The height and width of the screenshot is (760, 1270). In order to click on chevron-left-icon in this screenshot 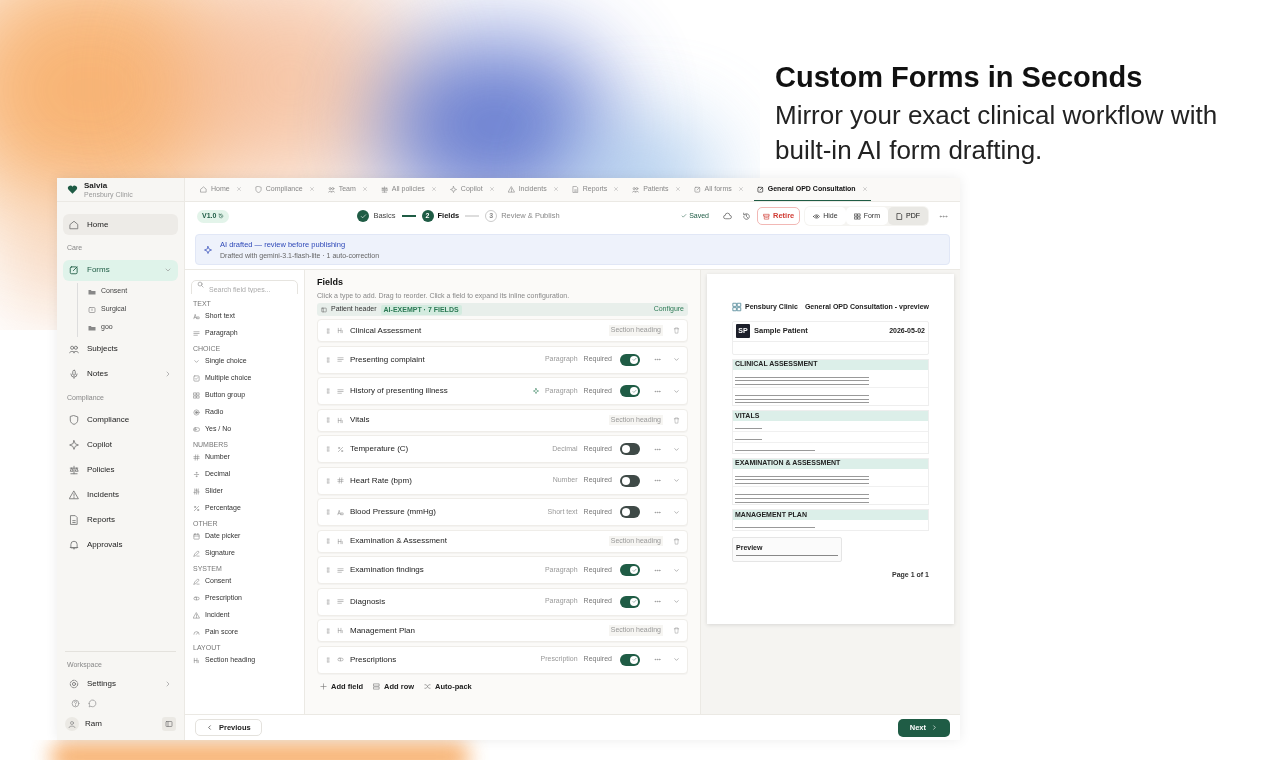, I will do `click(209, 727)`.